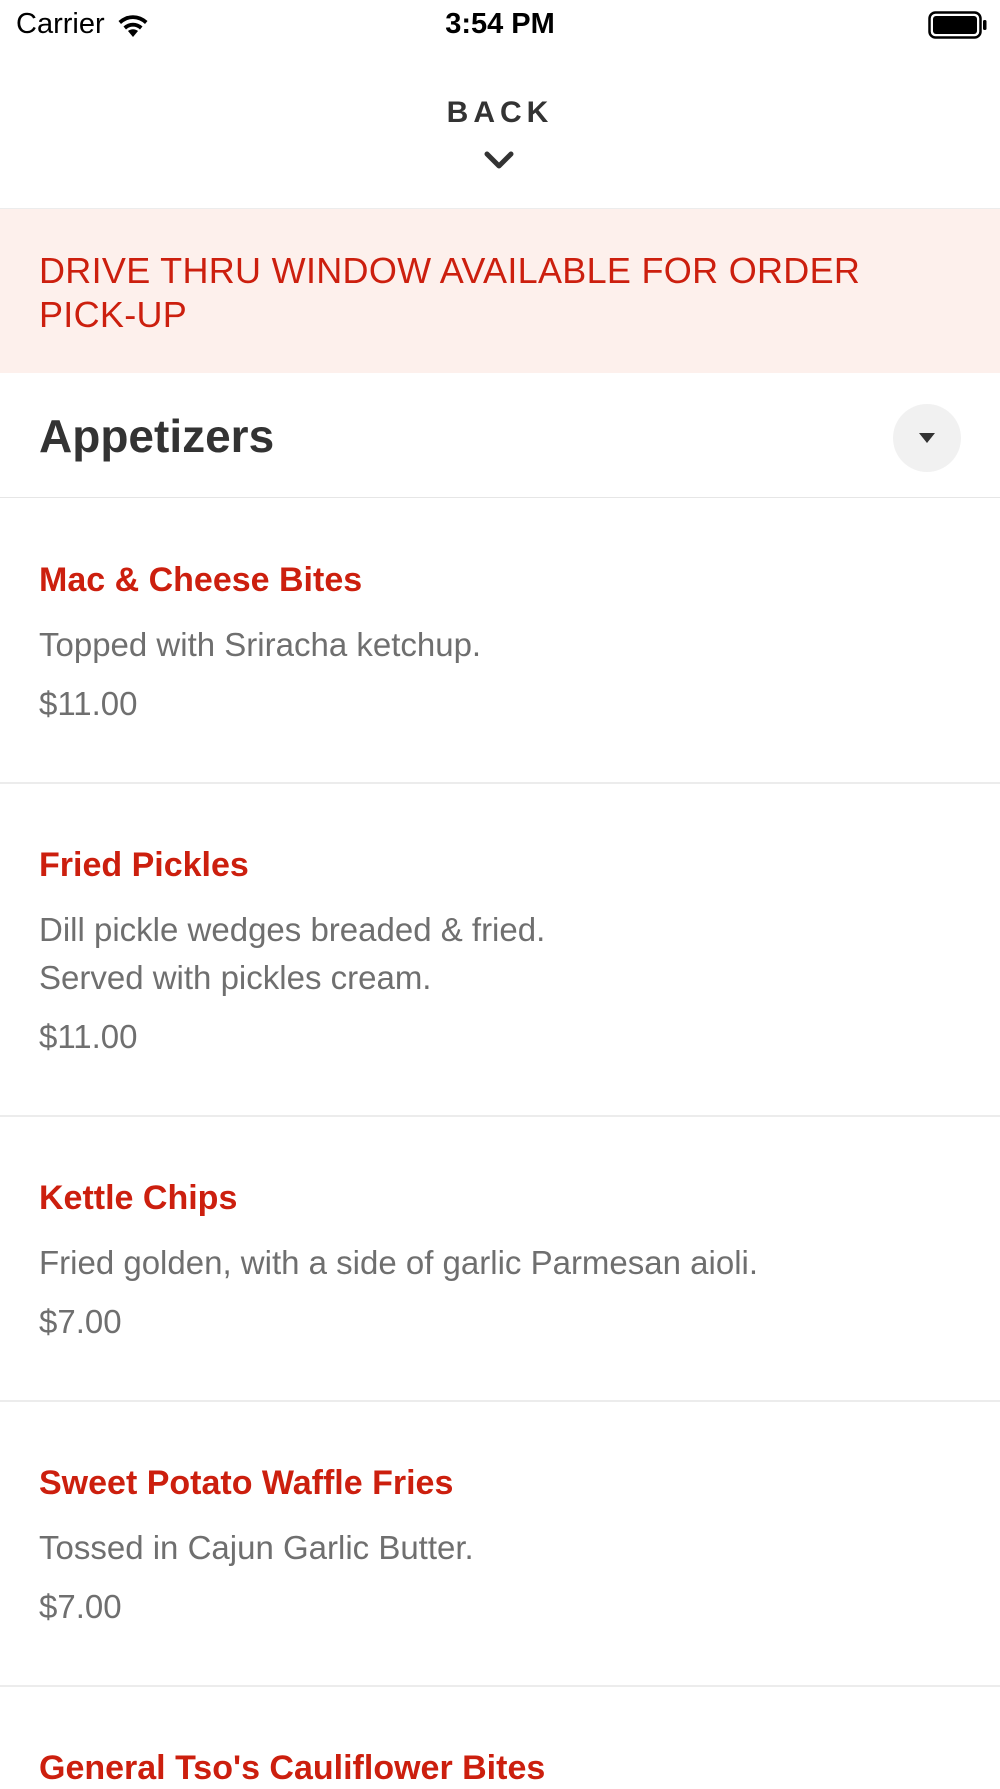 Image resolution: width=1000 pixels, height=1789 pixels. What do you see at coordinates (246, 1483) in the screenshot?
I see `item-name: Sweet Potato Waffle Fries` at bounding box center [246, 1483].